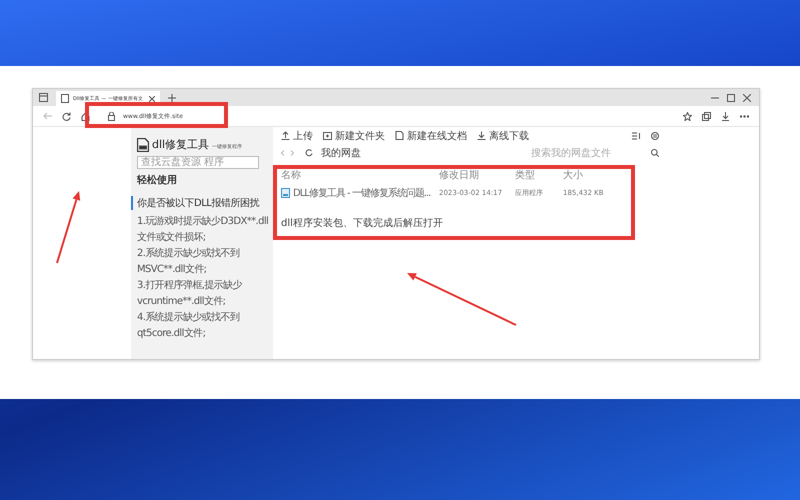 This screenshot has width=800, height=500. I want to click on maximize-icon, so click(731, 98).